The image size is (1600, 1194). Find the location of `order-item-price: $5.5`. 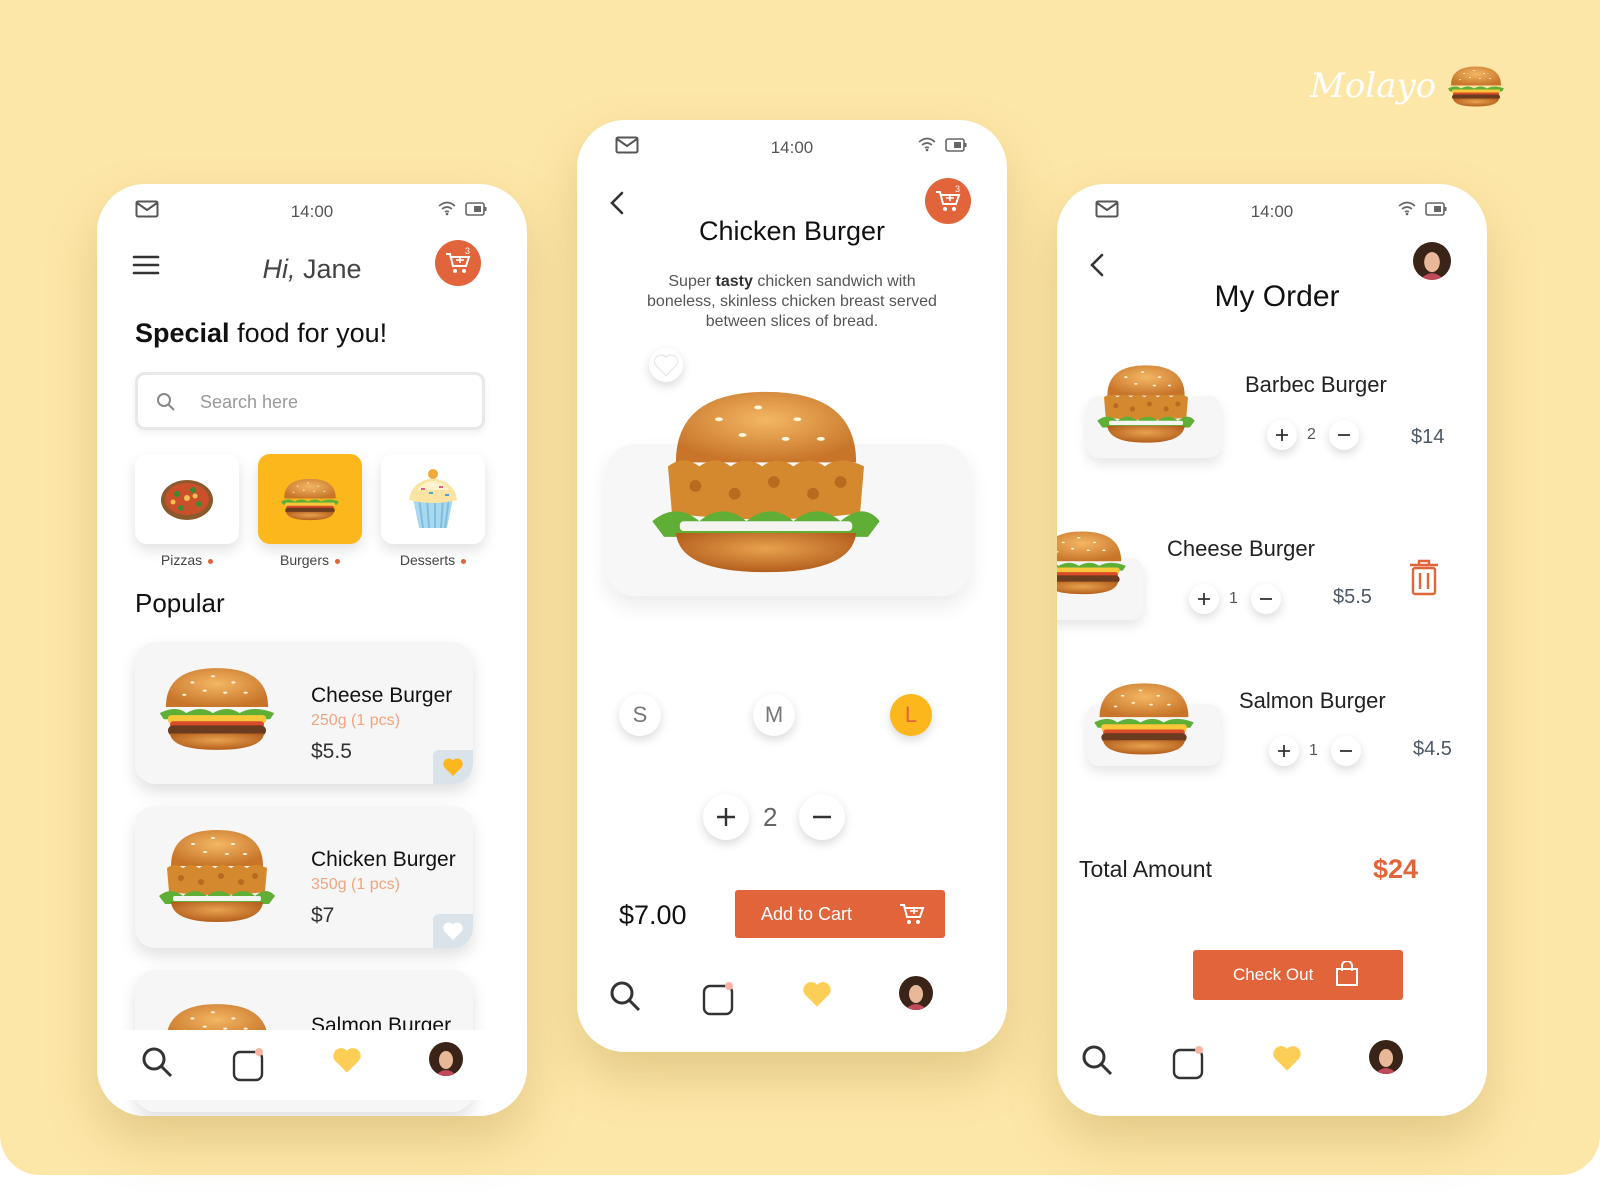

order-item-price: $5.5 is located at coordinates (1352, 597).